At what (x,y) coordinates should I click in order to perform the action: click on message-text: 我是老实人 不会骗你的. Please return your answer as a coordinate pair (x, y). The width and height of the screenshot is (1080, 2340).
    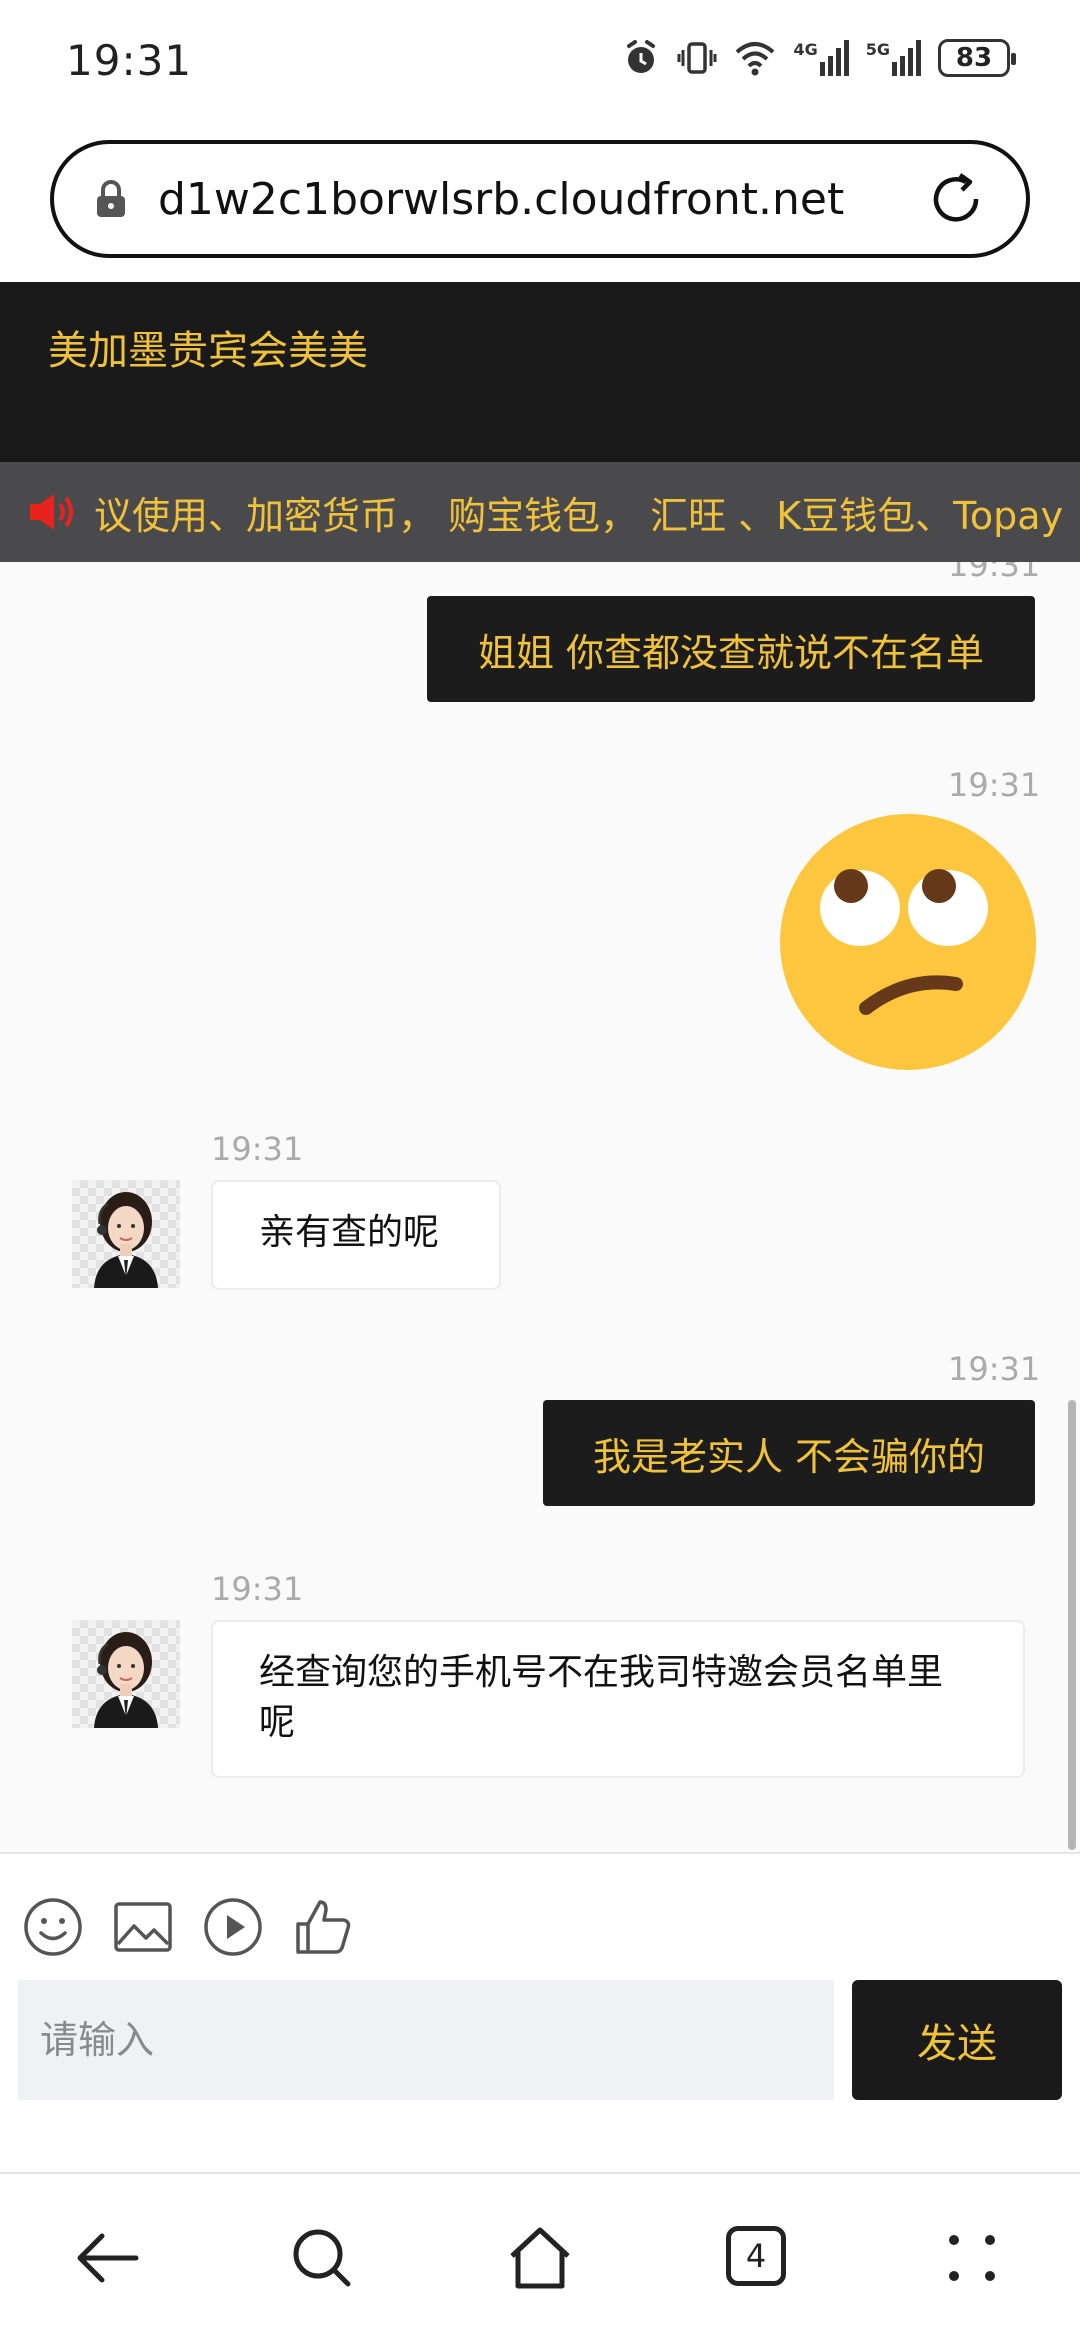
    Looking at the image, I should click on (789, 1456).